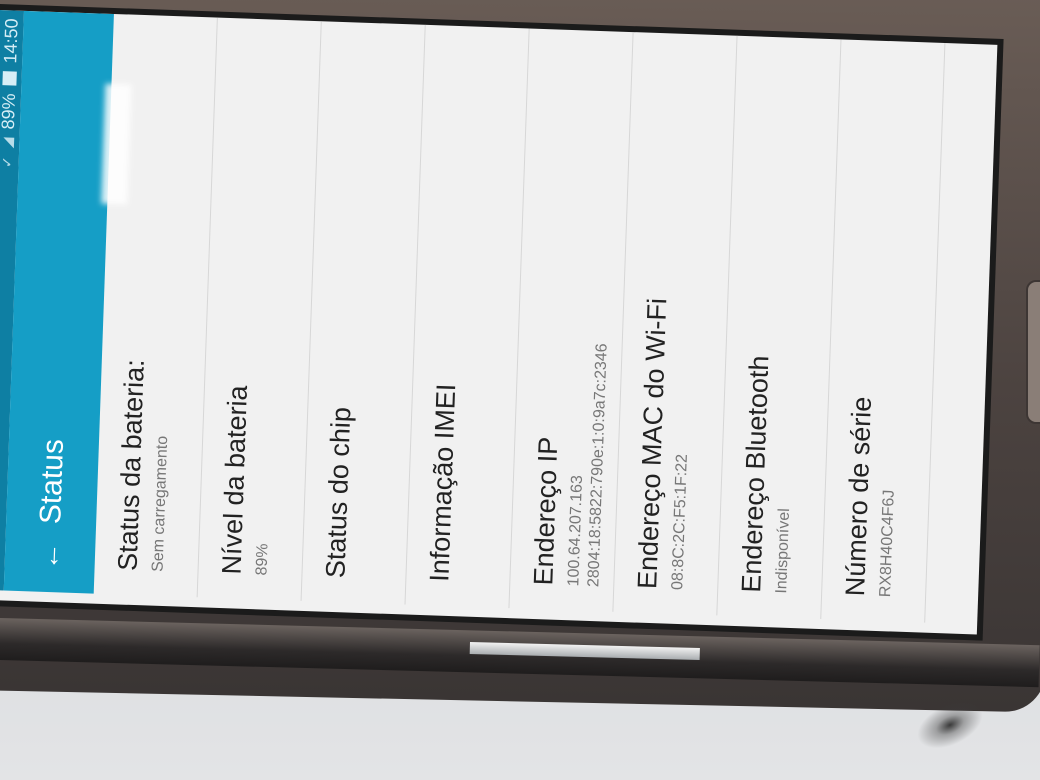  Describe the element at coordinates (8, 143) in the screenshot. I see `signal-icon: ◢` at that location.